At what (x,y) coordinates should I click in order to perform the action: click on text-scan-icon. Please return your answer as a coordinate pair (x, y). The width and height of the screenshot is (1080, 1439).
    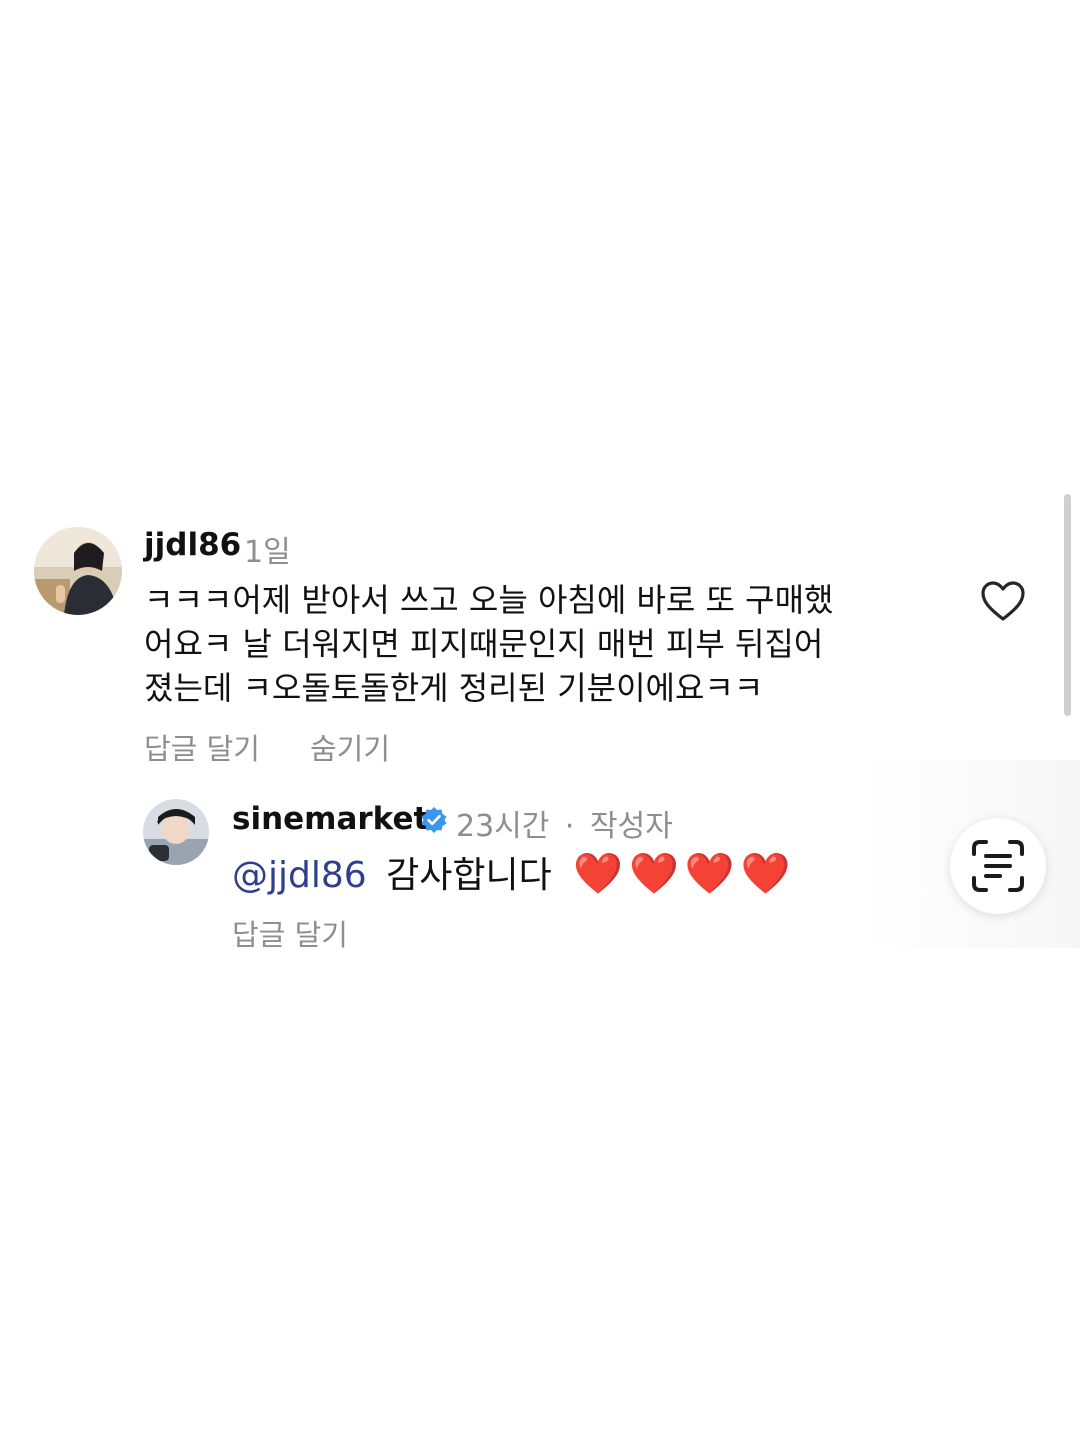
    Looking at the image, I should click on (998, 866).